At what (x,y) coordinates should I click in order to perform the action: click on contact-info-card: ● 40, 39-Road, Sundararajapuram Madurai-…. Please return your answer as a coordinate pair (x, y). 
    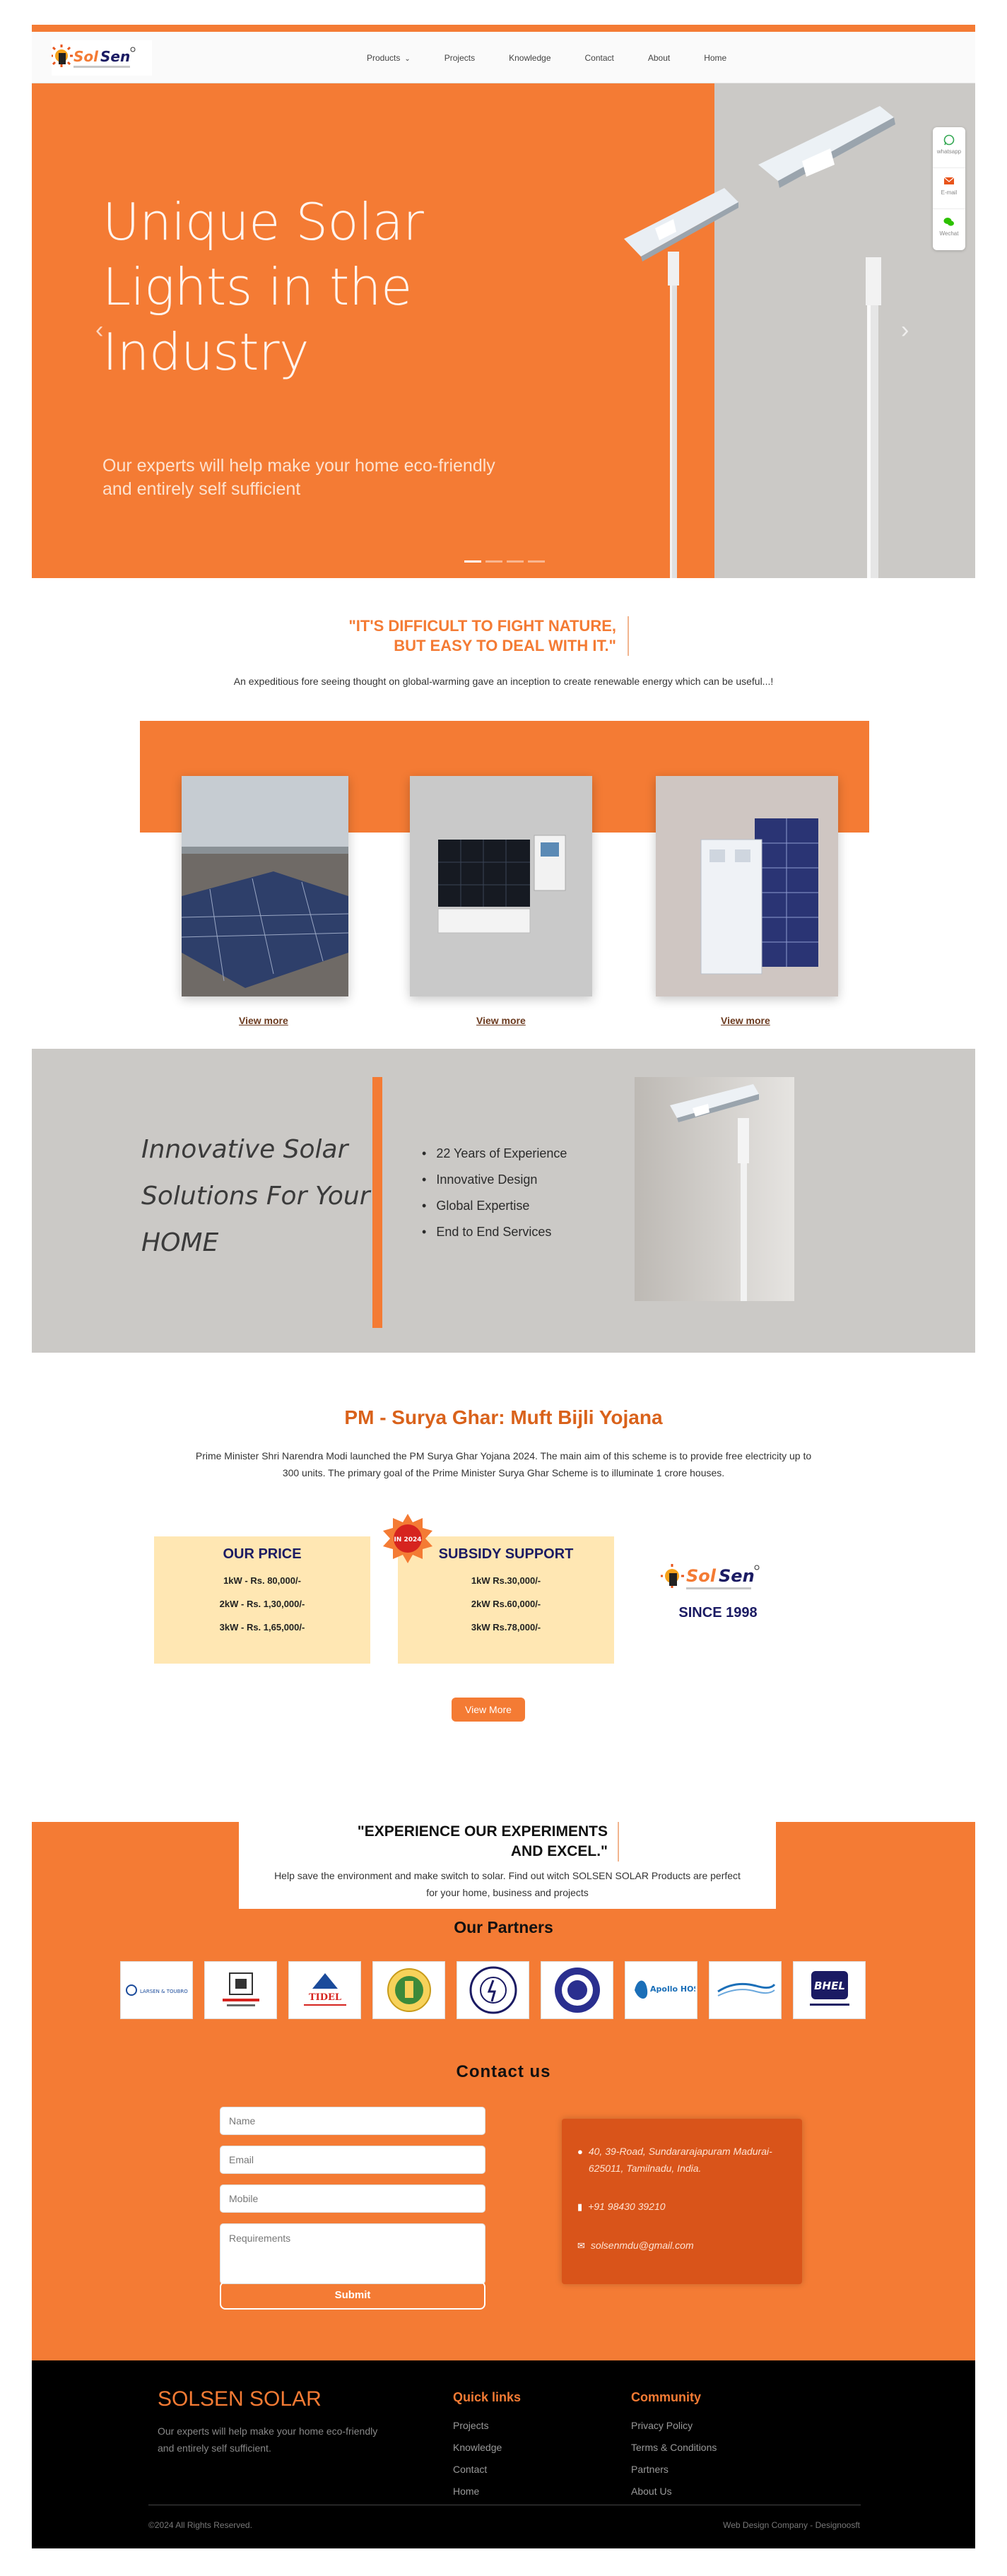
    Looking at the image, I should click on (682, 2201).